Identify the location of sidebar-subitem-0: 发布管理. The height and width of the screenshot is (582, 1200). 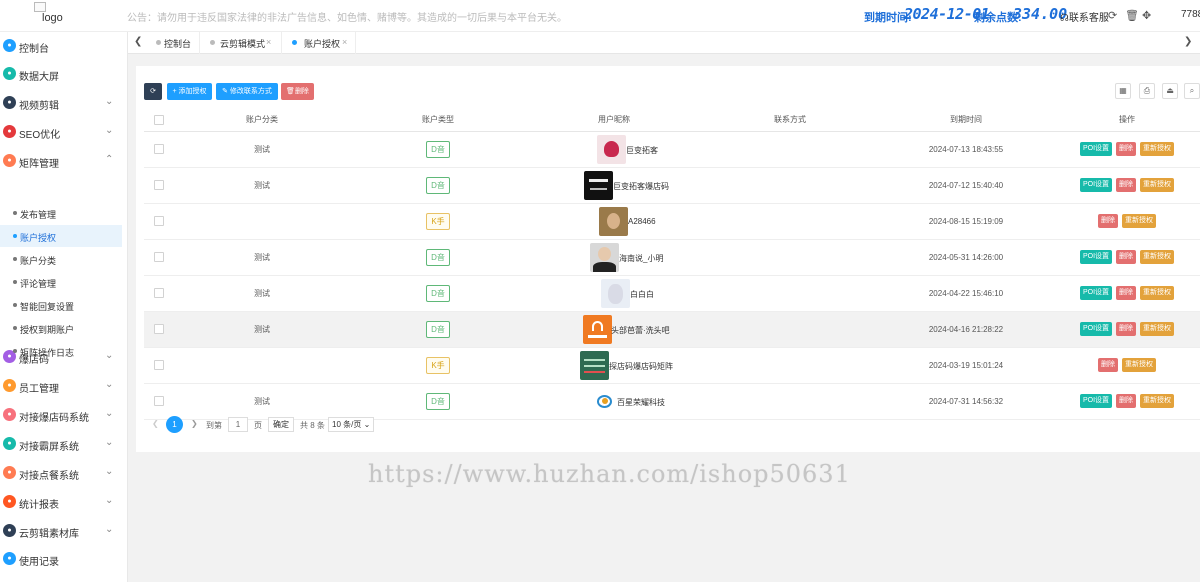
(61, 213).